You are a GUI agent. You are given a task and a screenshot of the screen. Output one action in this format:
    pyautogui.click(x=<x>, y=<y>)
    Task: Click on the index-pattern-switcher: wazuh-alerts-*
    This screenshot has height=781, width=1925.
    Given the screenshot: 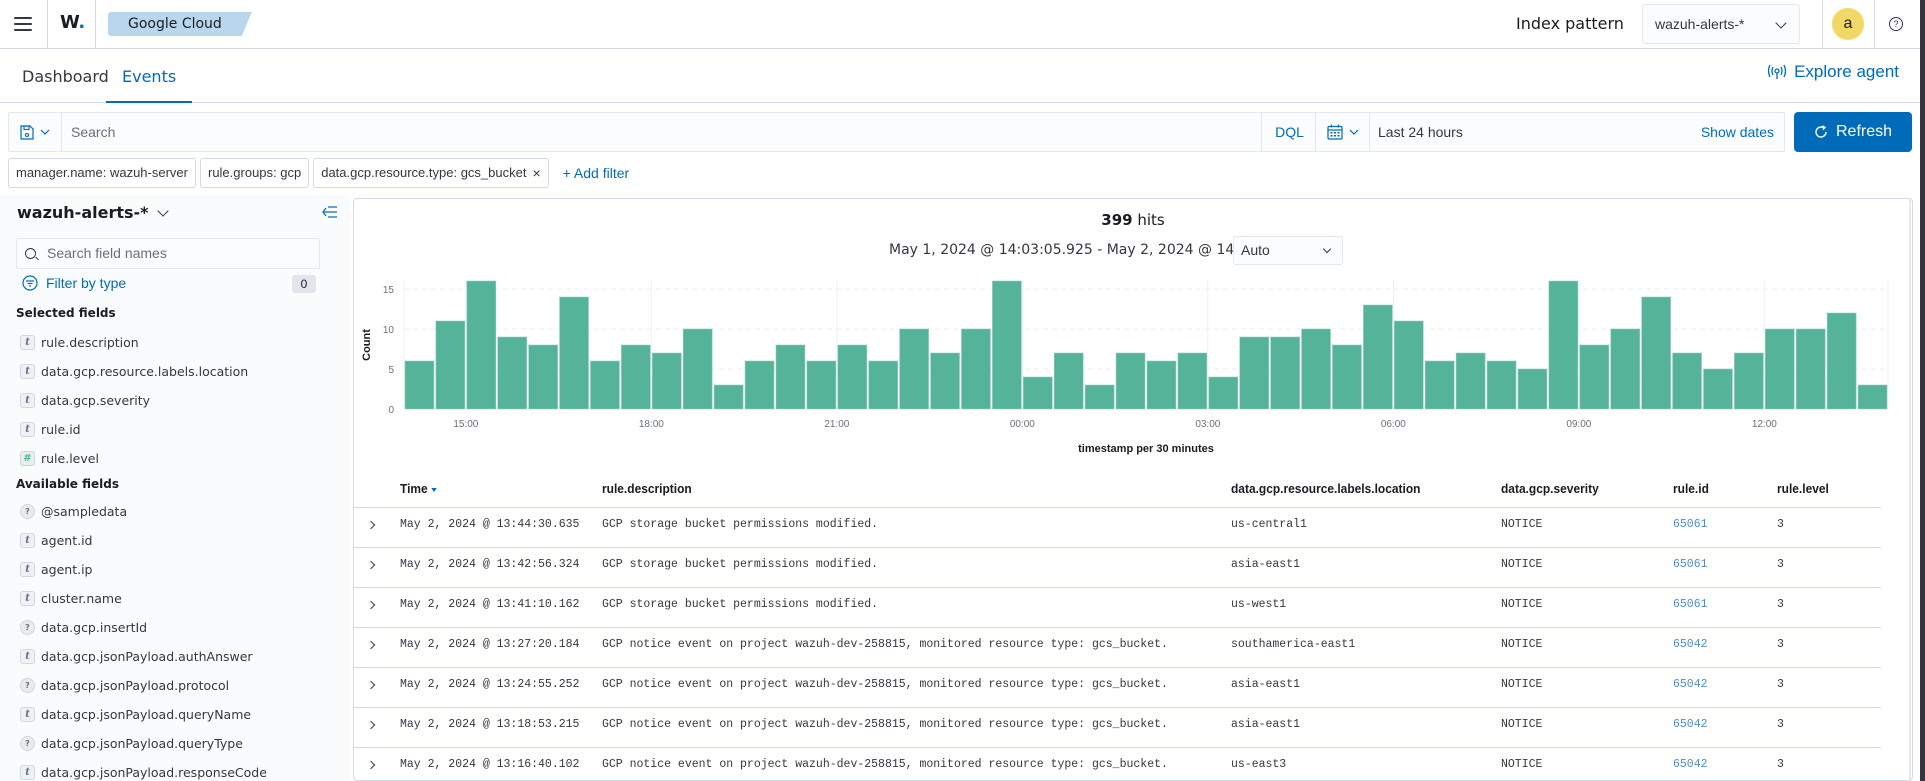 What is the action you would take?
    pyautogui.click(x=93, y=212)
    